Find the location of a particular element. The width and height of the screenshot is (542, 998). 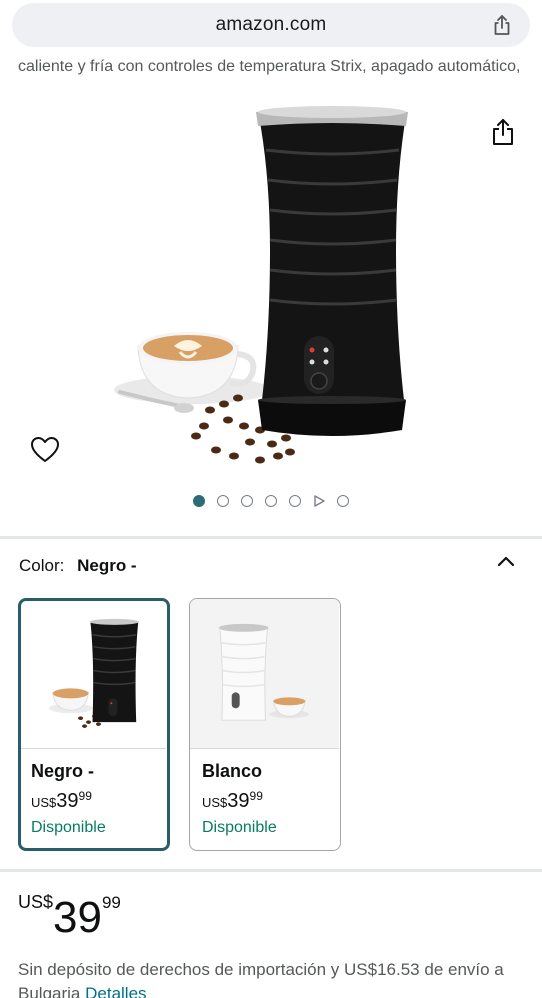

color-option-negro: Negro - US$3999 Disponible is located at coordinates (94, 724).